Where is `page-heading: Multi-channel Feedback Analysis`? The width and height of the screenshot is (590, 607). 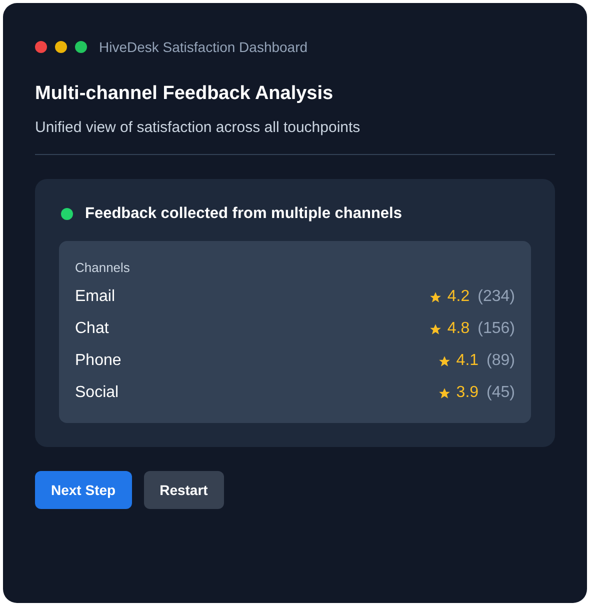 page-heading: Multi-channel Feedback Analysis is located at coordinates (184, 94).